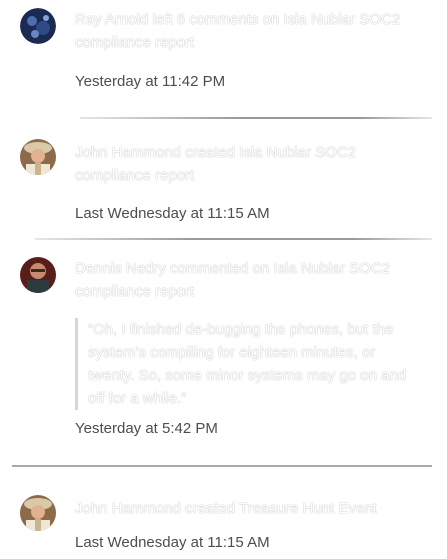  Describe the element at coordinates (150, 81) in the screenshot. I see `timestamp: Yesterday at 11:42 PM` at that location.